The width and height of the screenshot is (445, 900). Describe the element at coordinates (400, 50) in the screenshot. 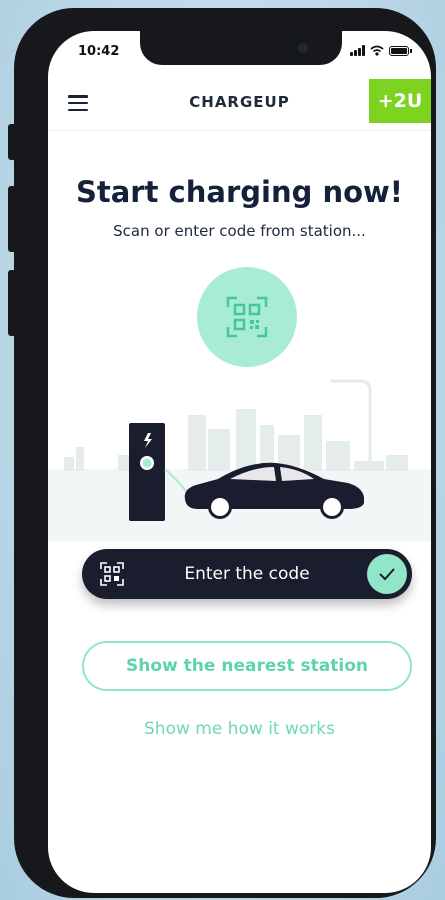

I see `battery-icon` at that location.